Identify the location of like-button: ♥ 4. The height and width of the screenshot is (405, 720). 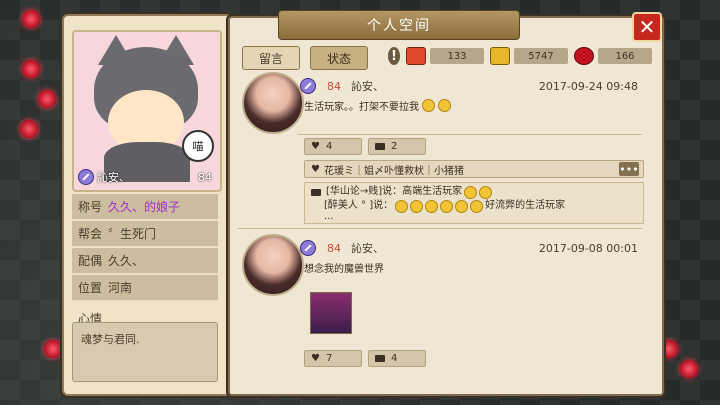
(333, 146).